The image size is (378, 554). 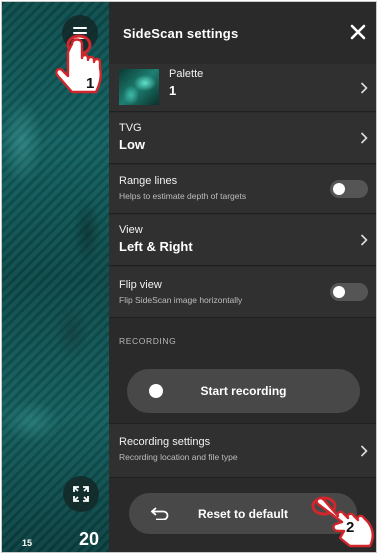 I want to click on tvg-value: Low, so click(x=132, y=144).